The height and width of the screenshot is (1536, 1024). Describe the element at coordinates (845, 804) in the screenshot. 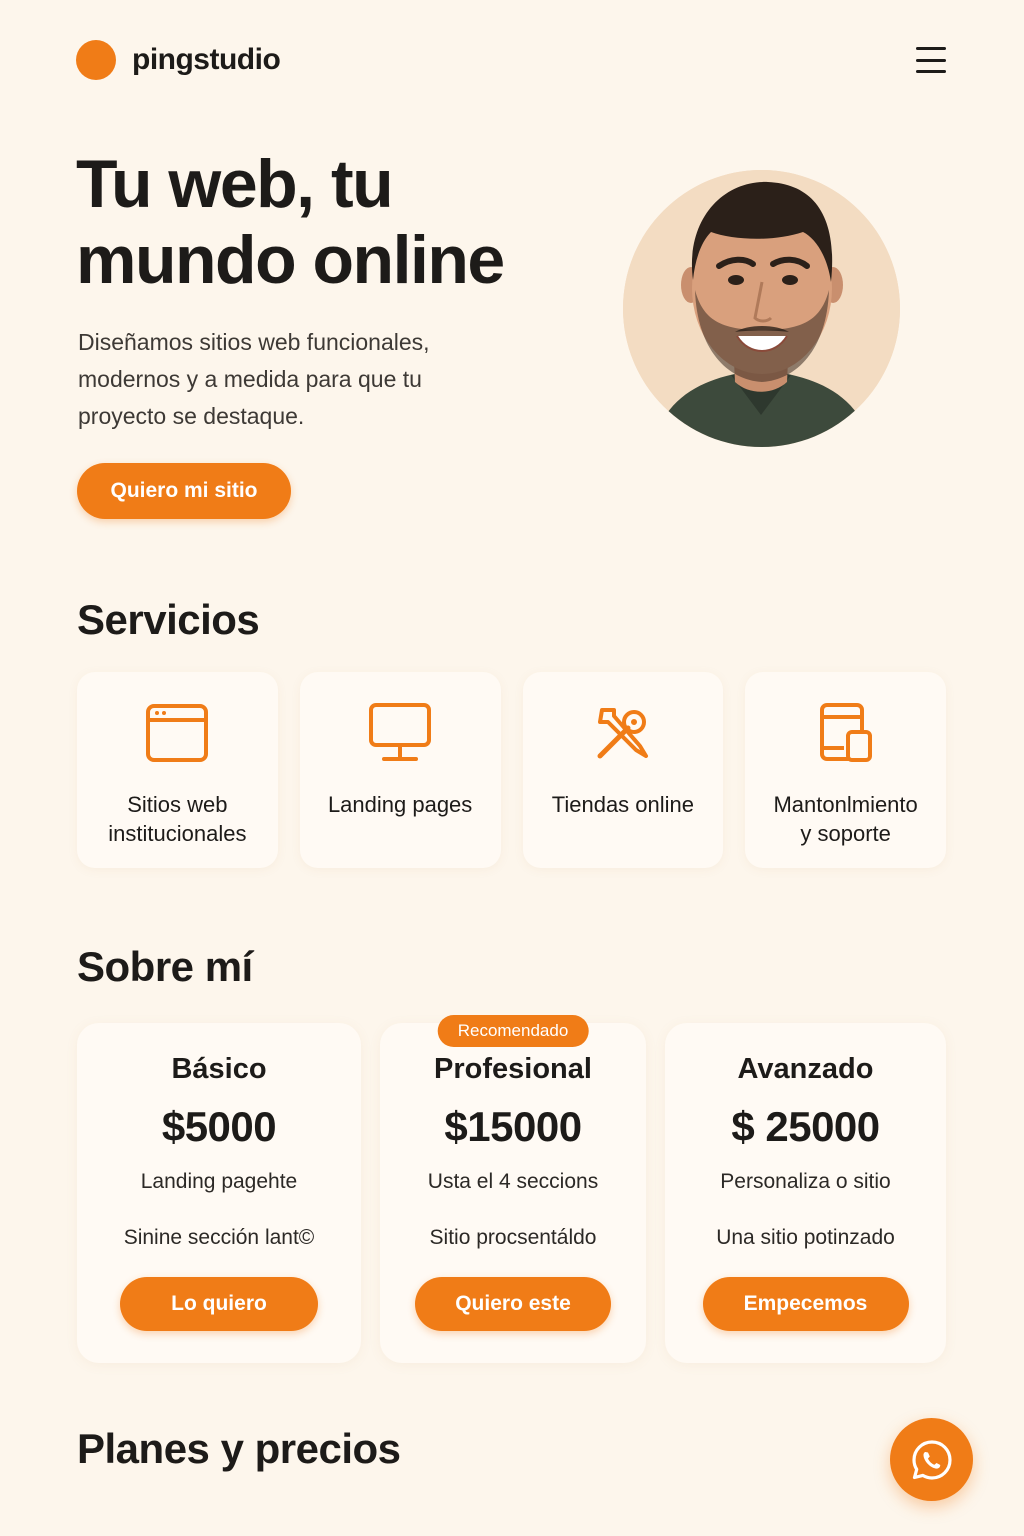

I see `service-label-line1: Mantonlmiento` at that location.